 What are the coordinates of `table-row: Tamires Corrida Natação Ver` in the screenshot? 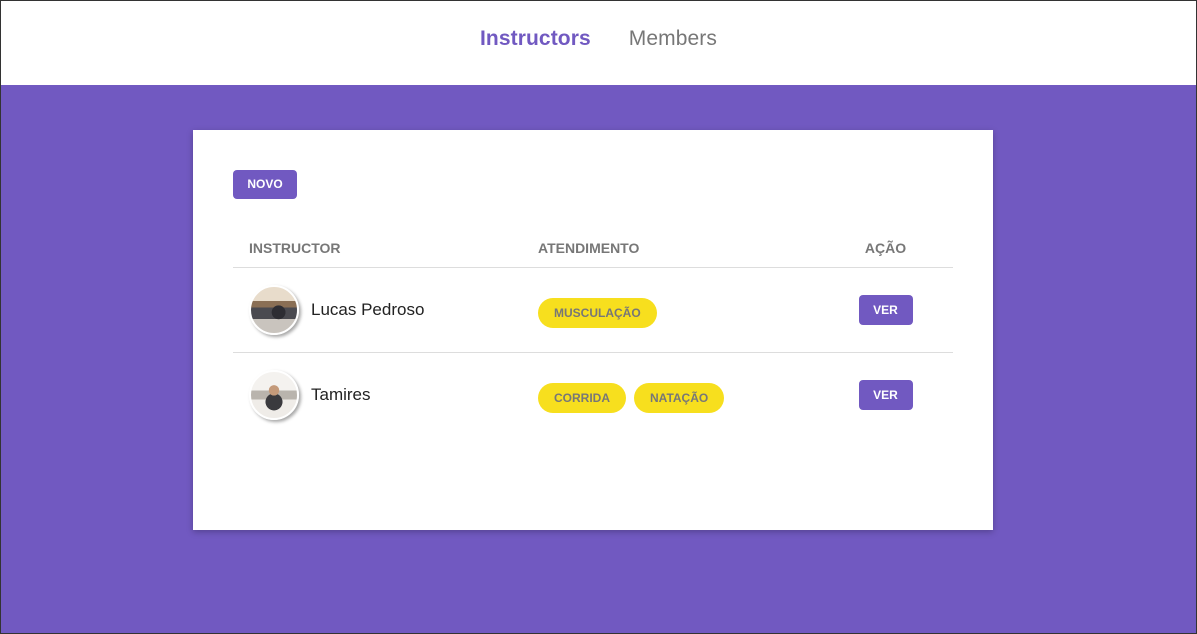 It's located at (593, 394).